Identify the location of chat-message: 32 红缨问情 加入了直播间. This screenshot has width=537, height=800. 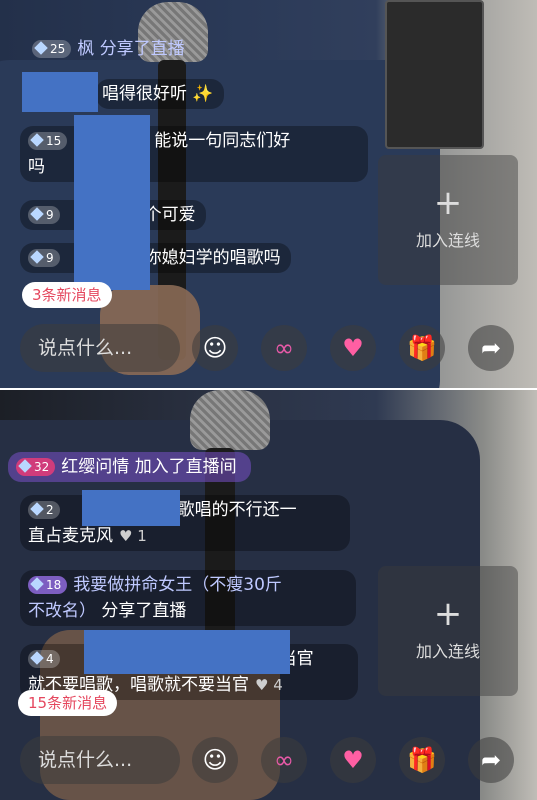
(129, 467).